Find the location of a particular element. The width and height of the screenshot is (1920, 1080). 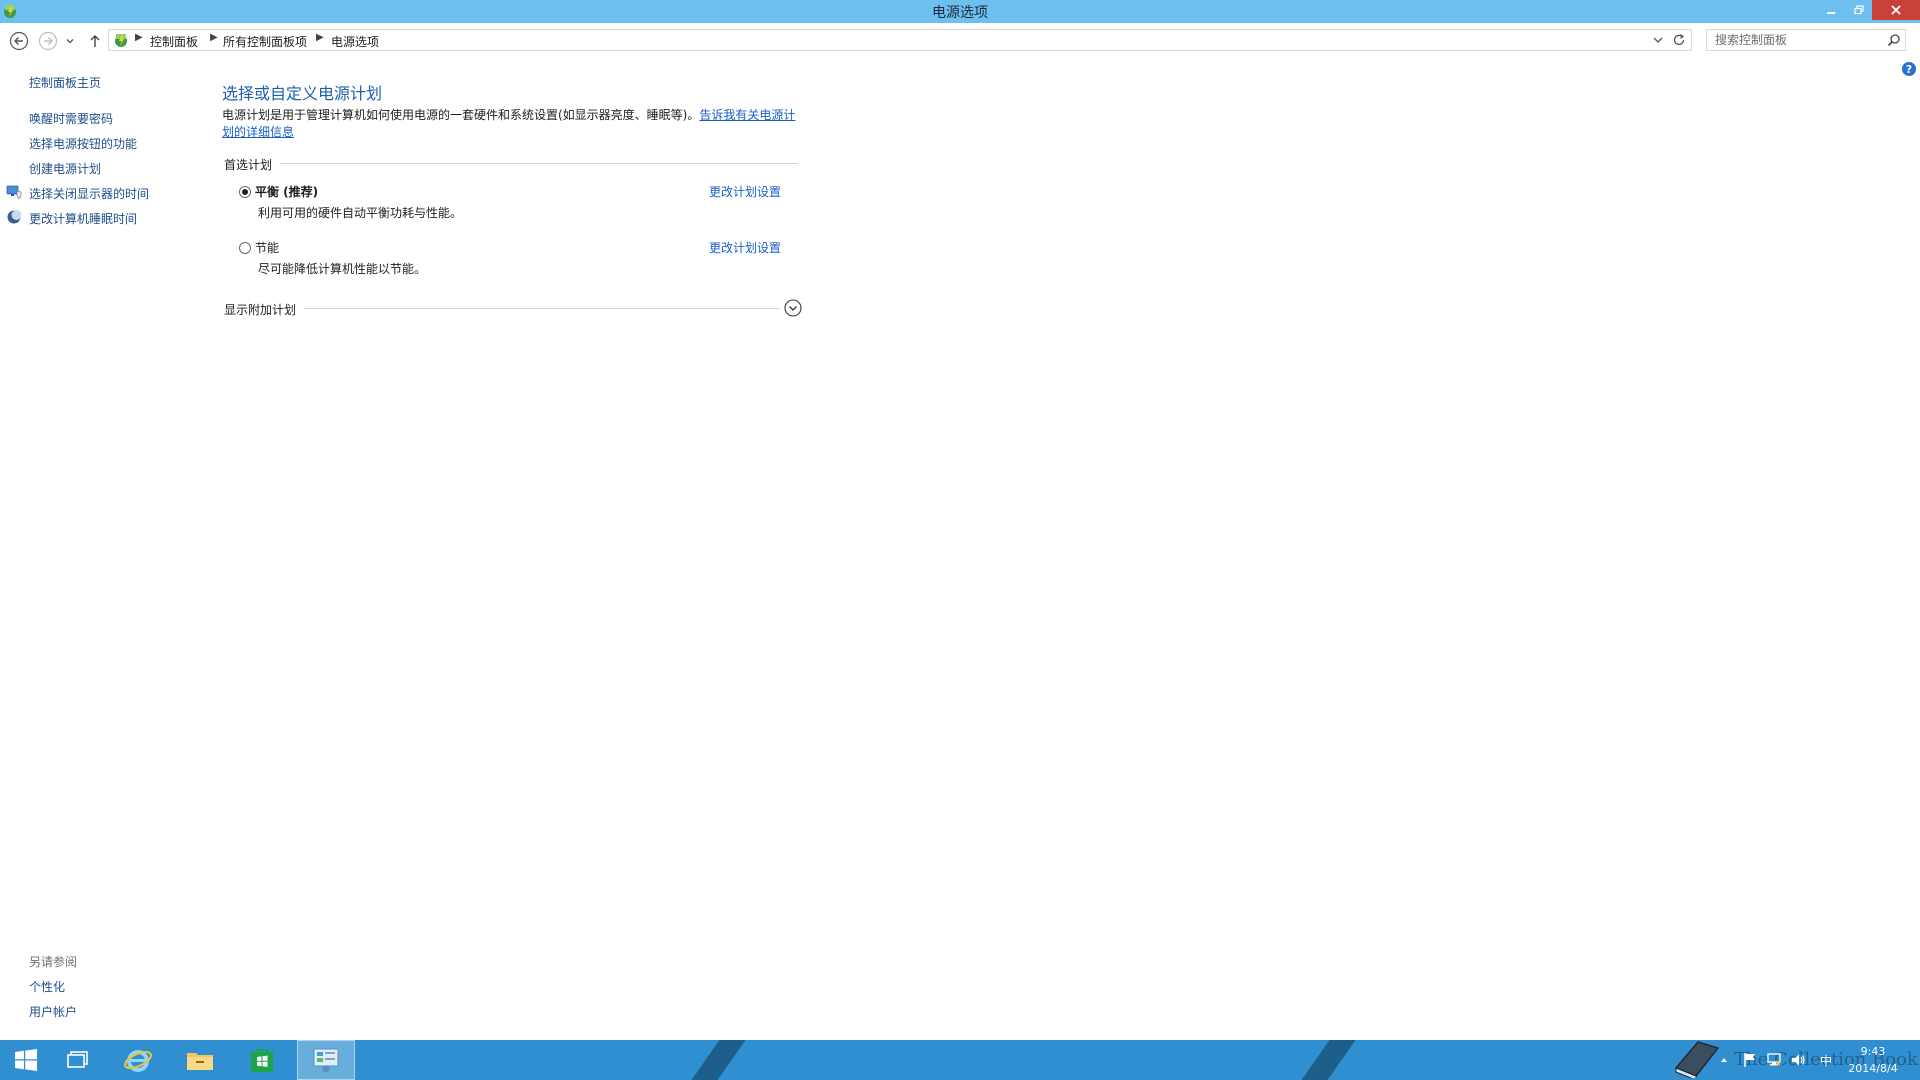

show-additional-plans-label: 显示附加计划 is located at coordinates (260, 309).